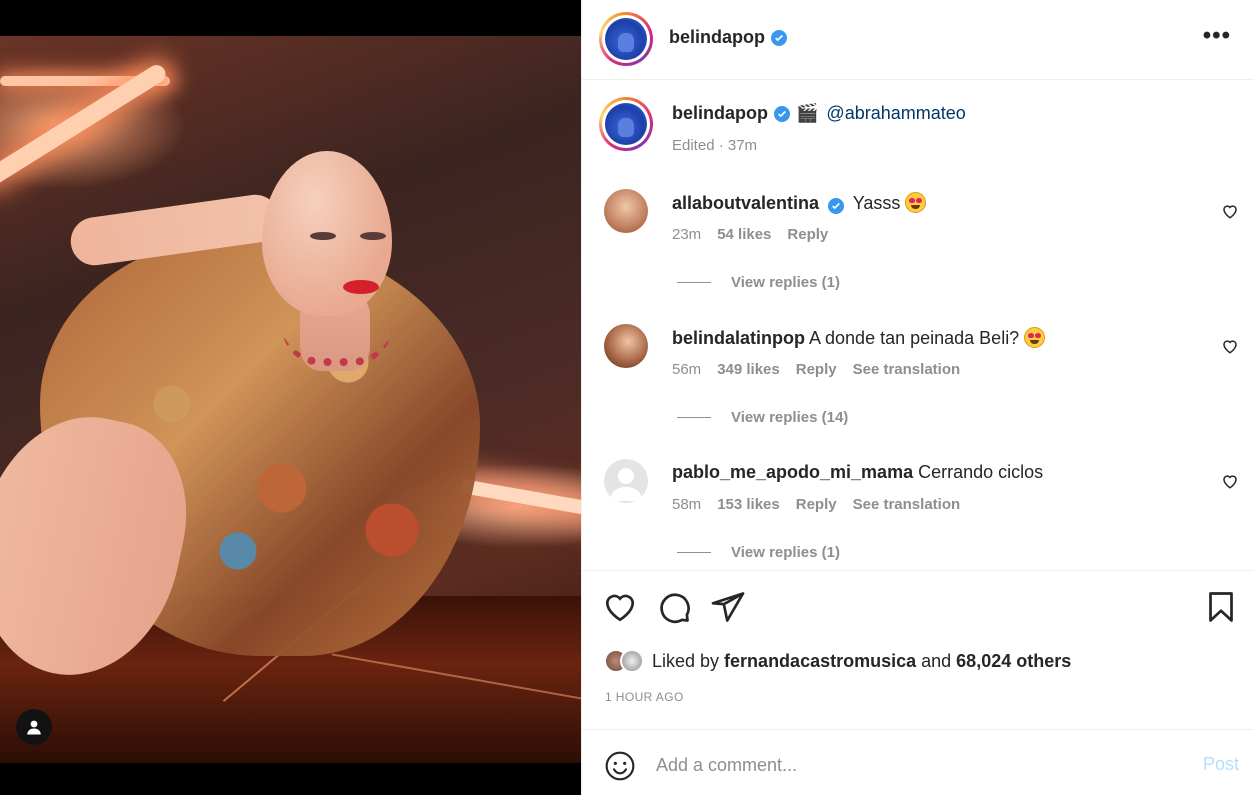 Image resolution: width=1254 pixels, height=795 pixels. Describe the element at coordinates (744, 234) in the screenshot. I see `comment-likes: 54 likes` at that location.